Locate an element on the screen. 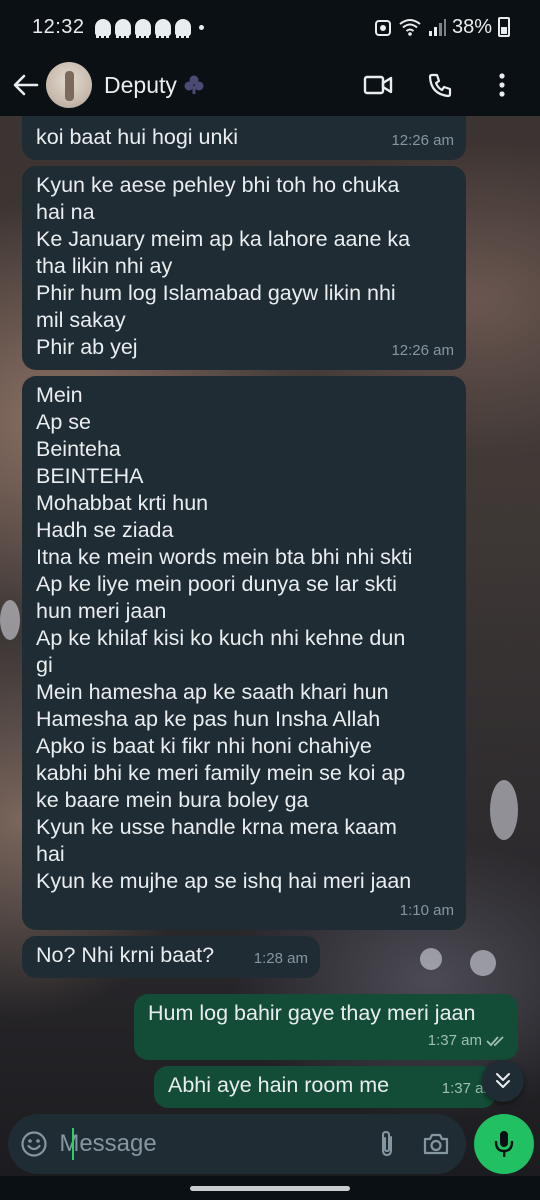  battery-percentage: 38% is located at coordinates (471, 26).